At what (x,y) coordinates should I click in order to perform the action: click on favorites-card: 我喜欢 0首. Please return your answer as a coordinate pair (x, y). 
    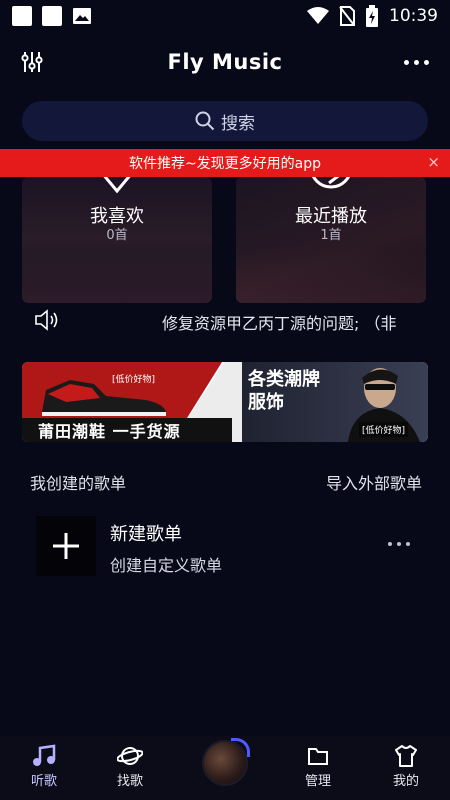
    Looking at the image, I should click on (117, 240).